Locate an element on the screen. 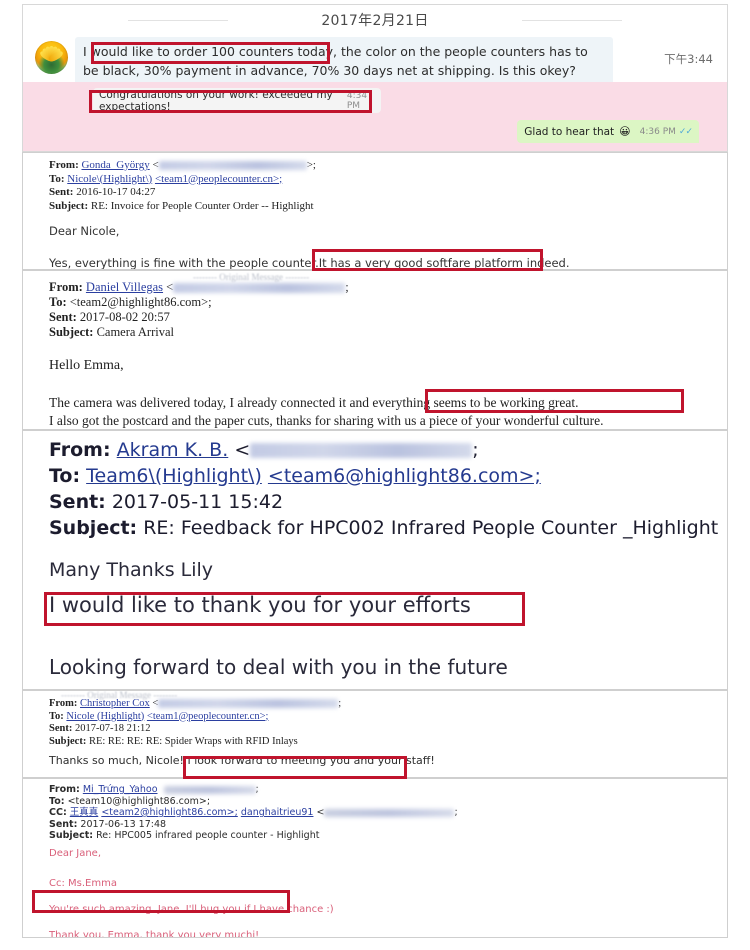  from-name: Gonda_György is located at coordinates (115, 165).